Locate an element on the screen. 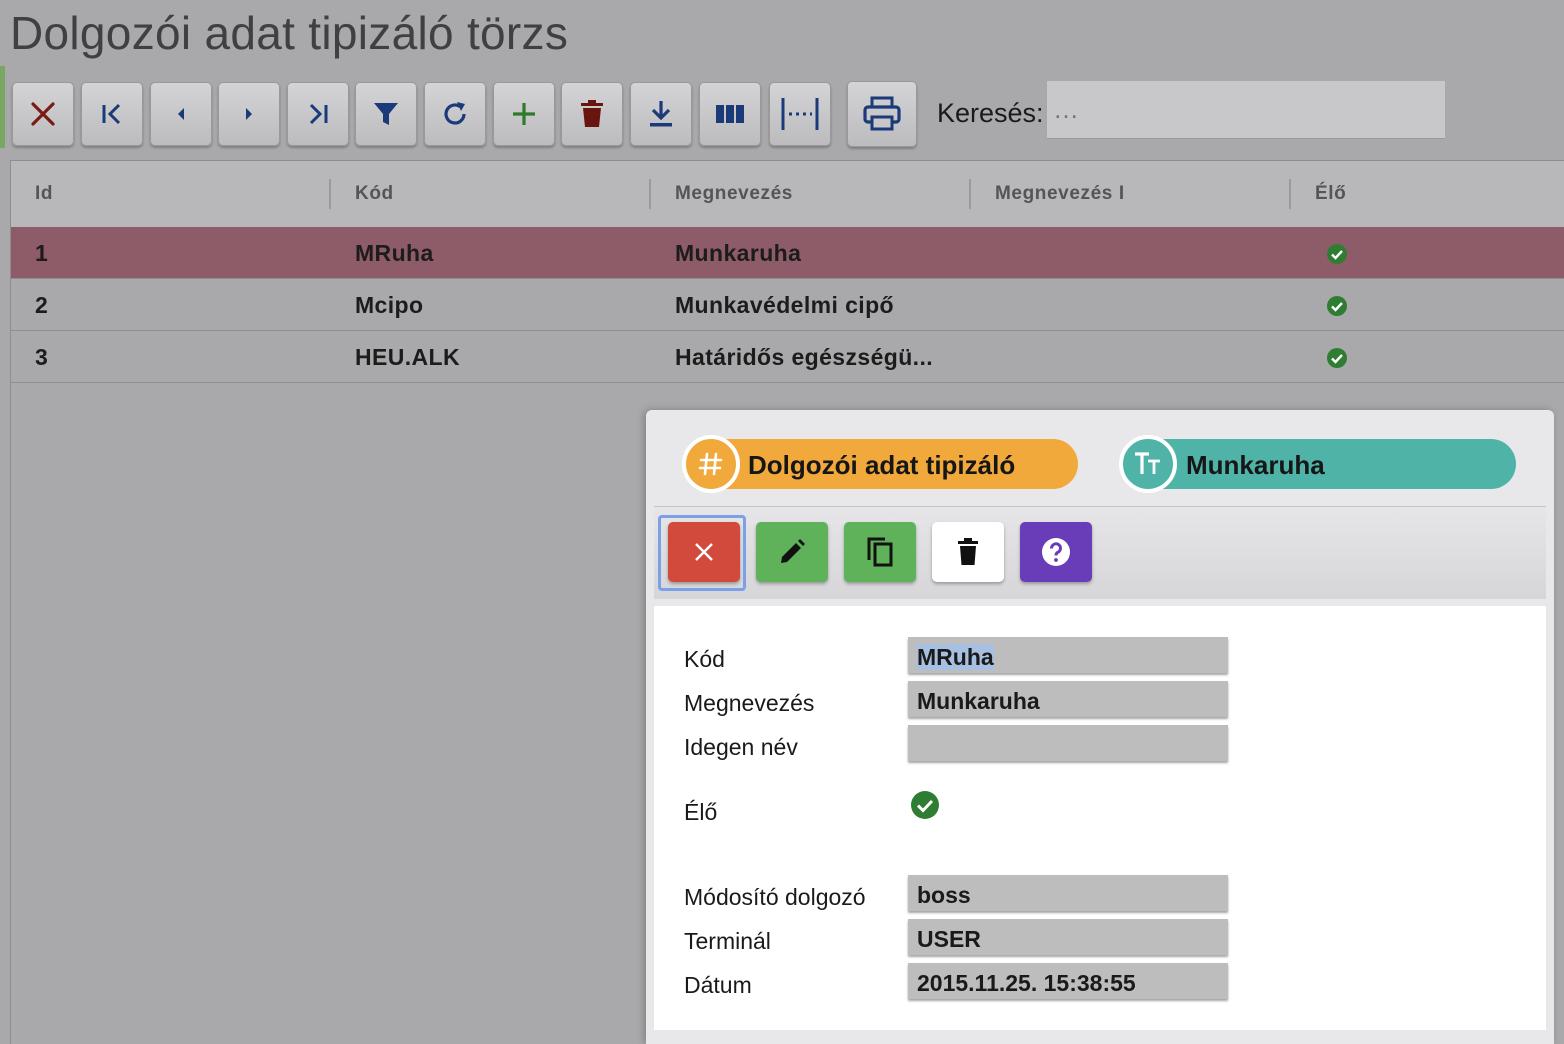 The height and width of the screenshot is (1044, 1564). first-record-icon is located at coordinates (111, 114).